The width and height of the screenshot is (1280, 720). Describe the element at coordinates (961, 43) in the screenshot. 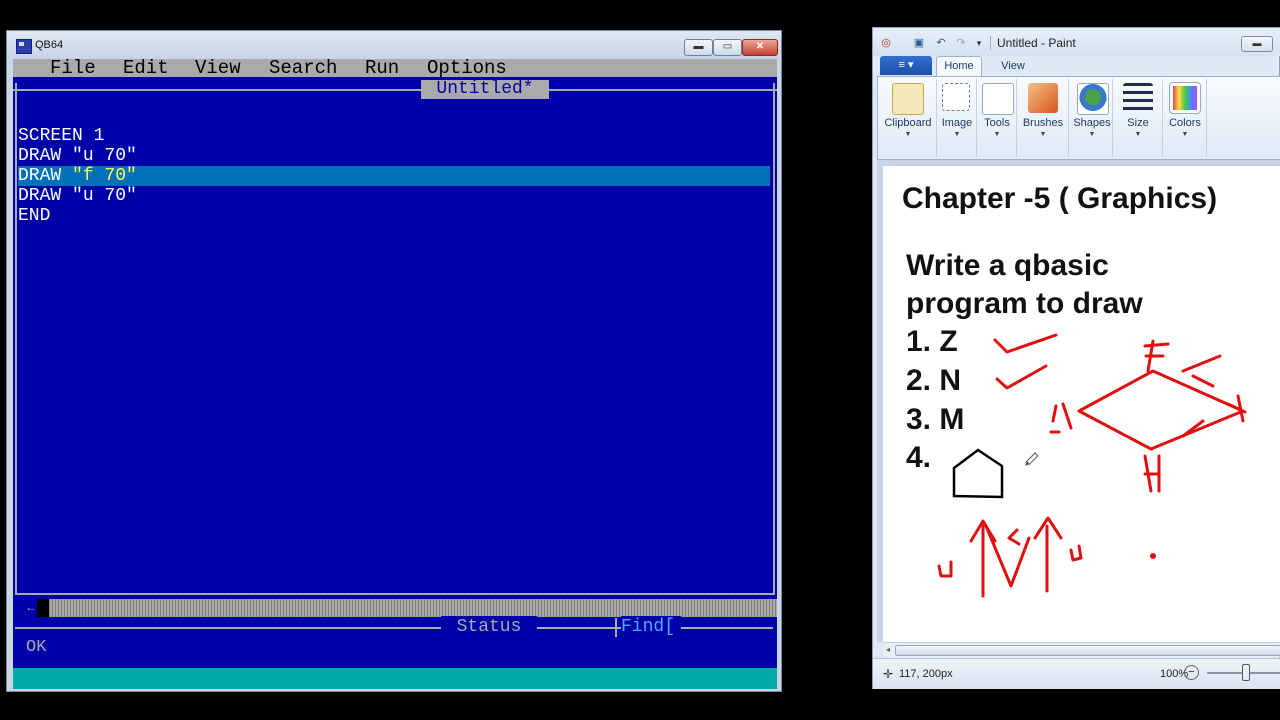

I see `redo-icon: ↷` at that location.